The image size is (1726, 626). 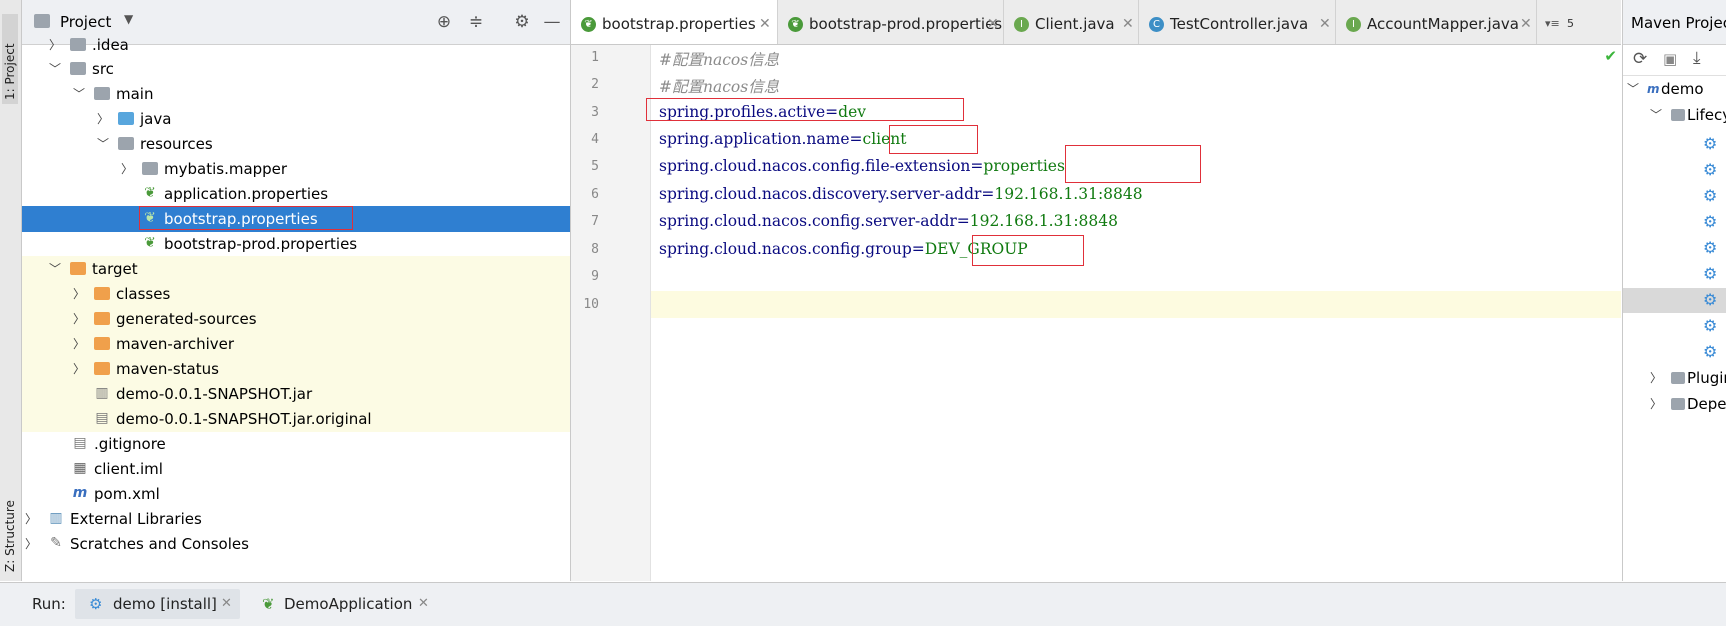 I want to click on tree-item-bootstrap-properties: ❦ bootstrap.properties, so click(x=296, y=219).